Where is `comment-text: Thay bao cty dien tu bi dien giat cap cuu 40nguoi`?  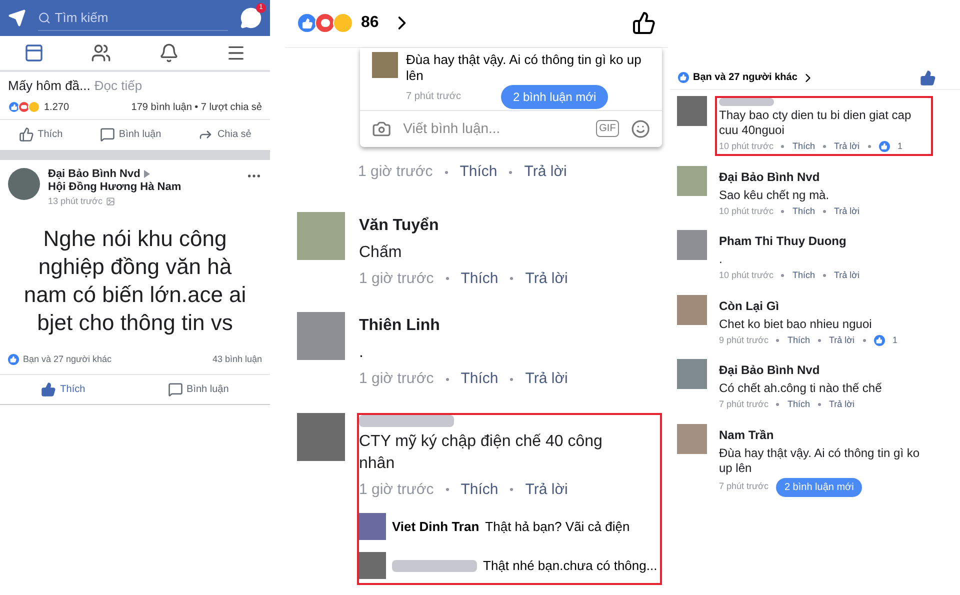 comment-text: Thay bao cty dien tu bi dien giat cap cuu 40nguoi is located at coordinates (815, 123).